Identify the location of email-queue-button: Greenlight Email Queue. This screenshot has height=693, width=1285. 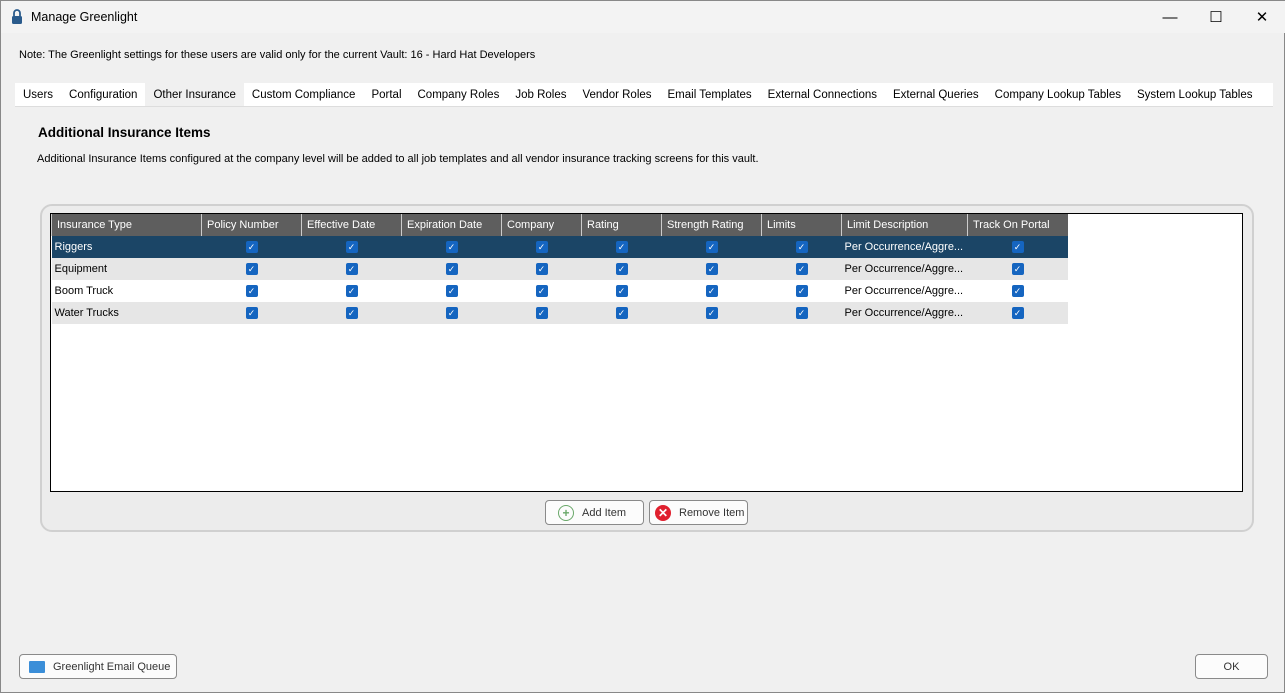
(98, 666).